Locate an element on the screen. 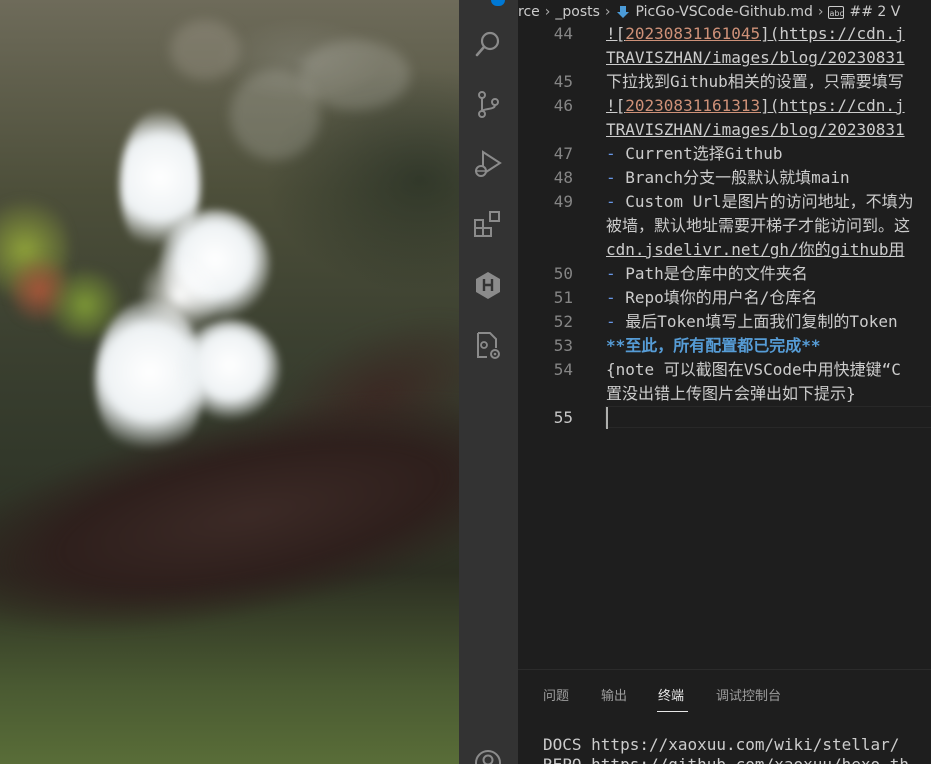 Image resolution: width=931 pixels, height=764 pixels. code-line: 47 - Current选择Github is located at coordinates (724, 154).